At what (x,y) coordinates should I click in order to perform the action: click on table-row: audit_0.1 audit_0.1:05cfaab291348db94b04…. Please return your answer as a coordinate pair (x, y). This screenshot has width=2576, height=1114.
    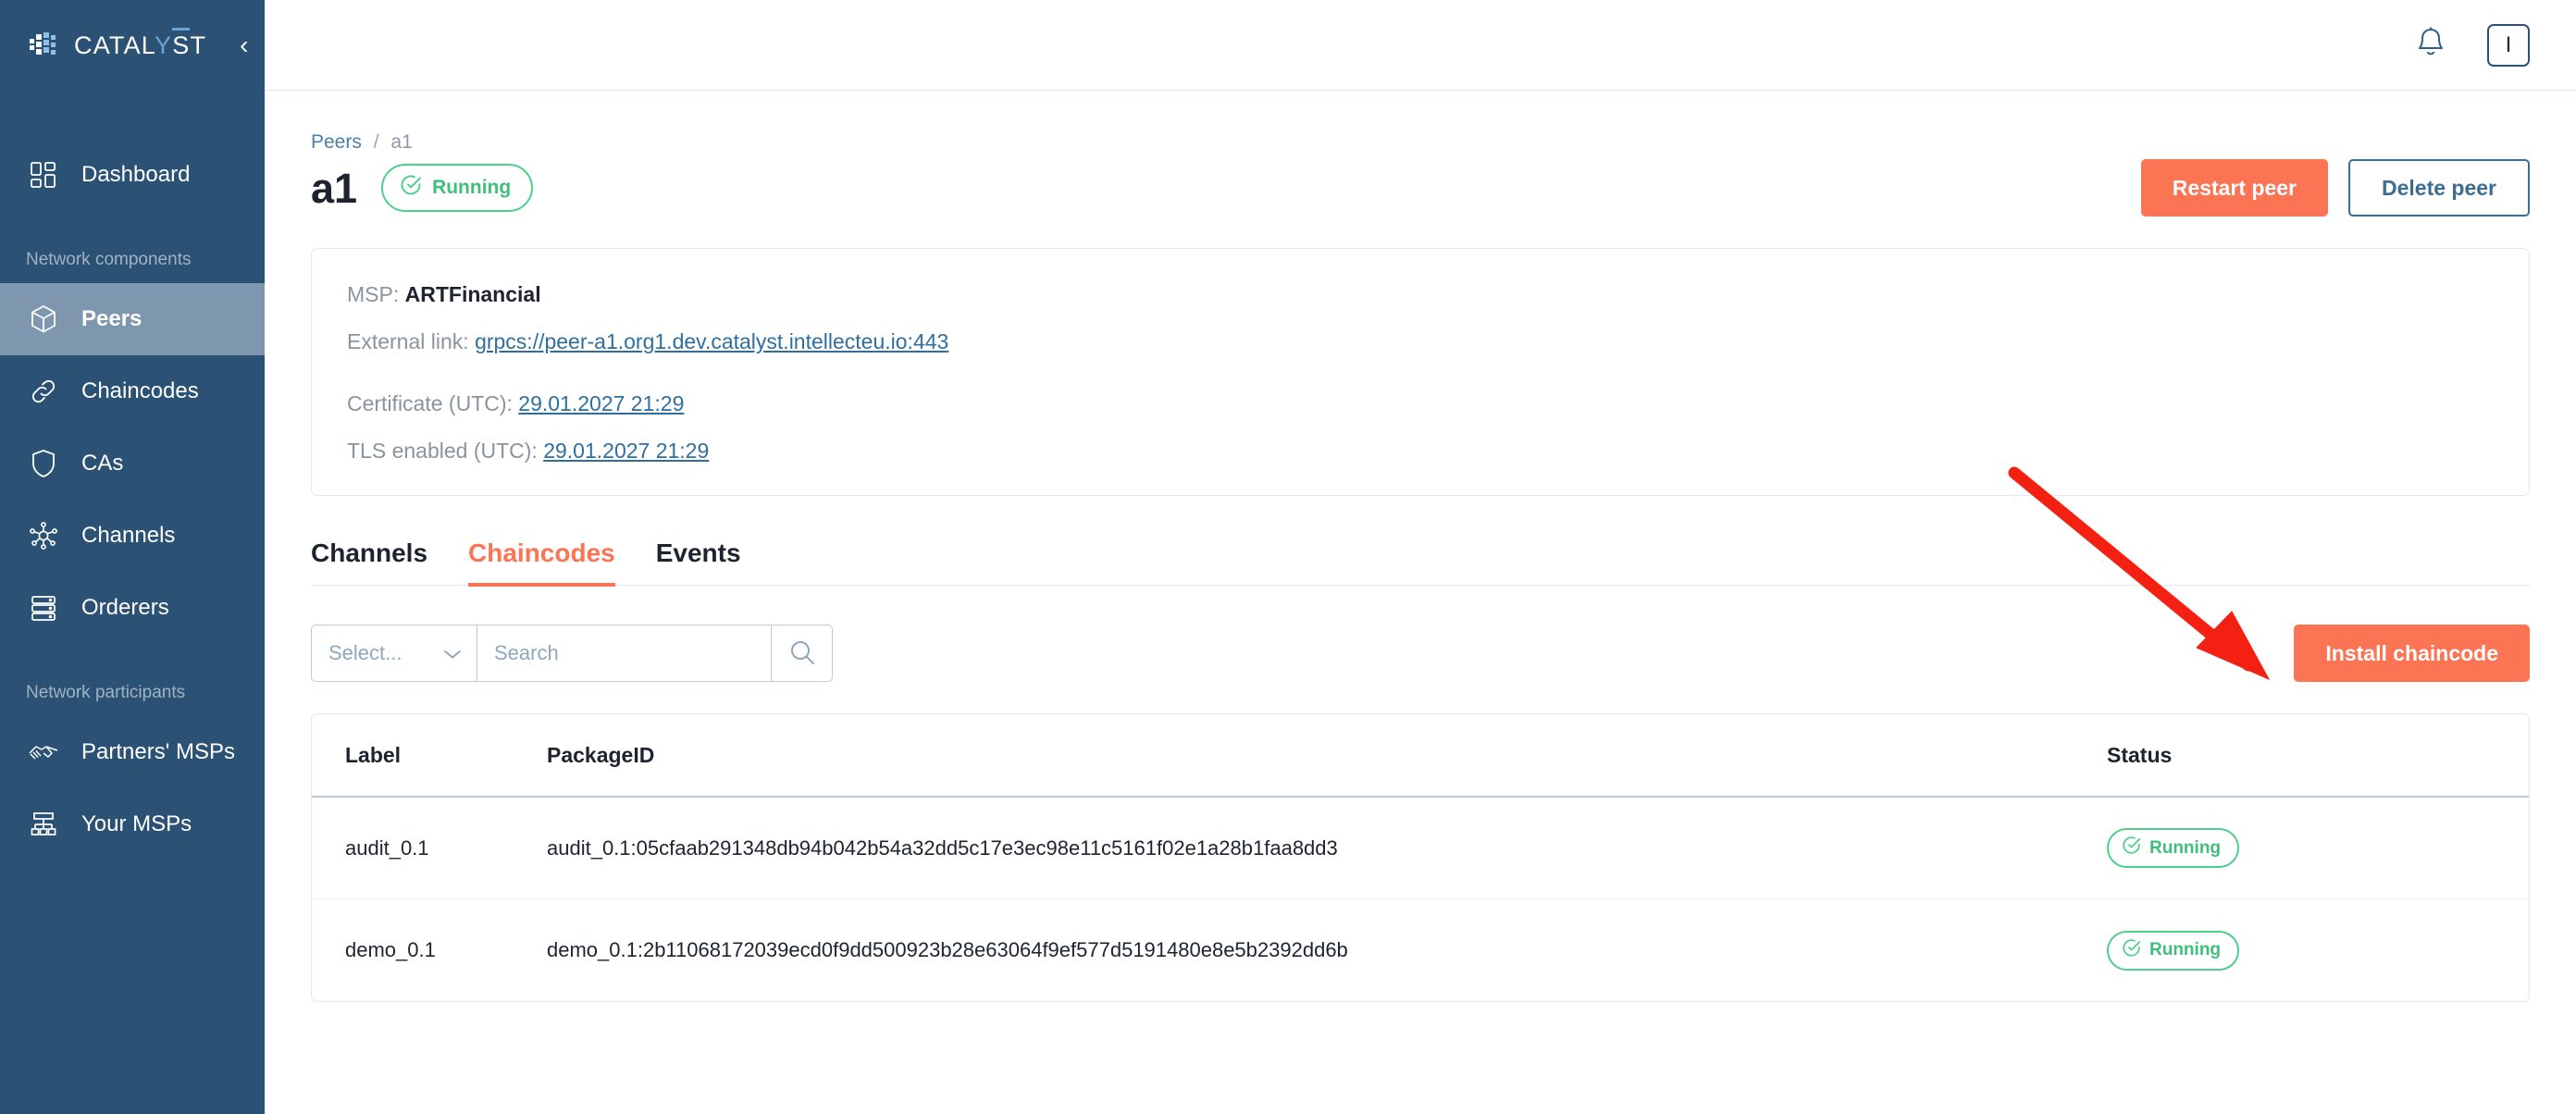
    Looking at the image, I should click on (1420, 848).